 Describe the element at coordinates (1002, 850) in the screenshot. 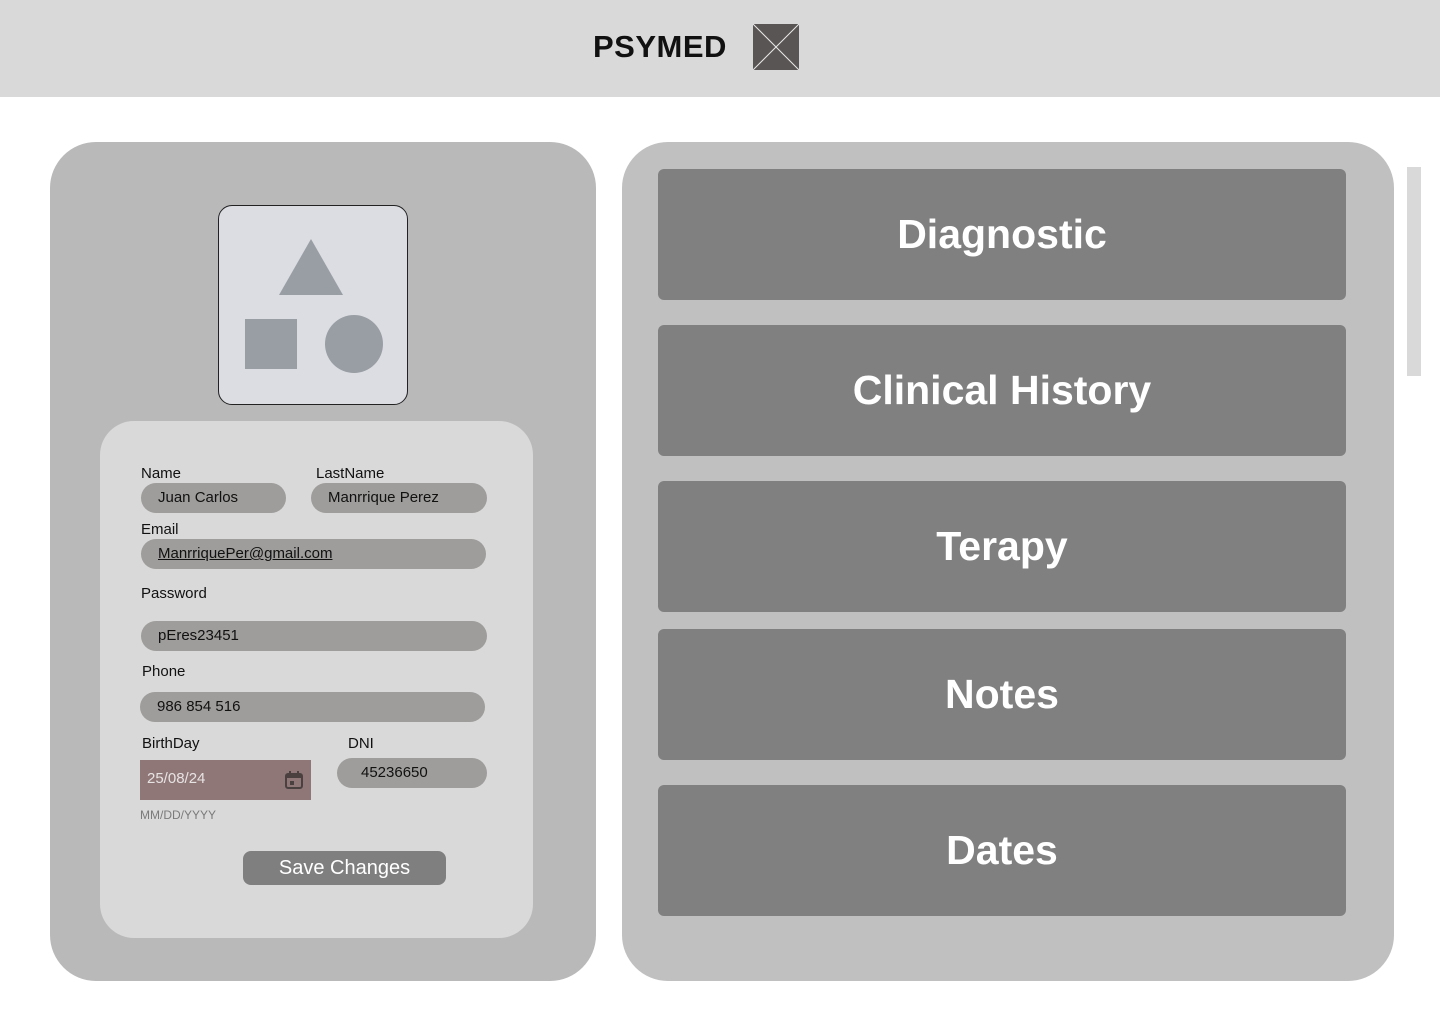

I see `menu-item-dates: Dates` at that location.